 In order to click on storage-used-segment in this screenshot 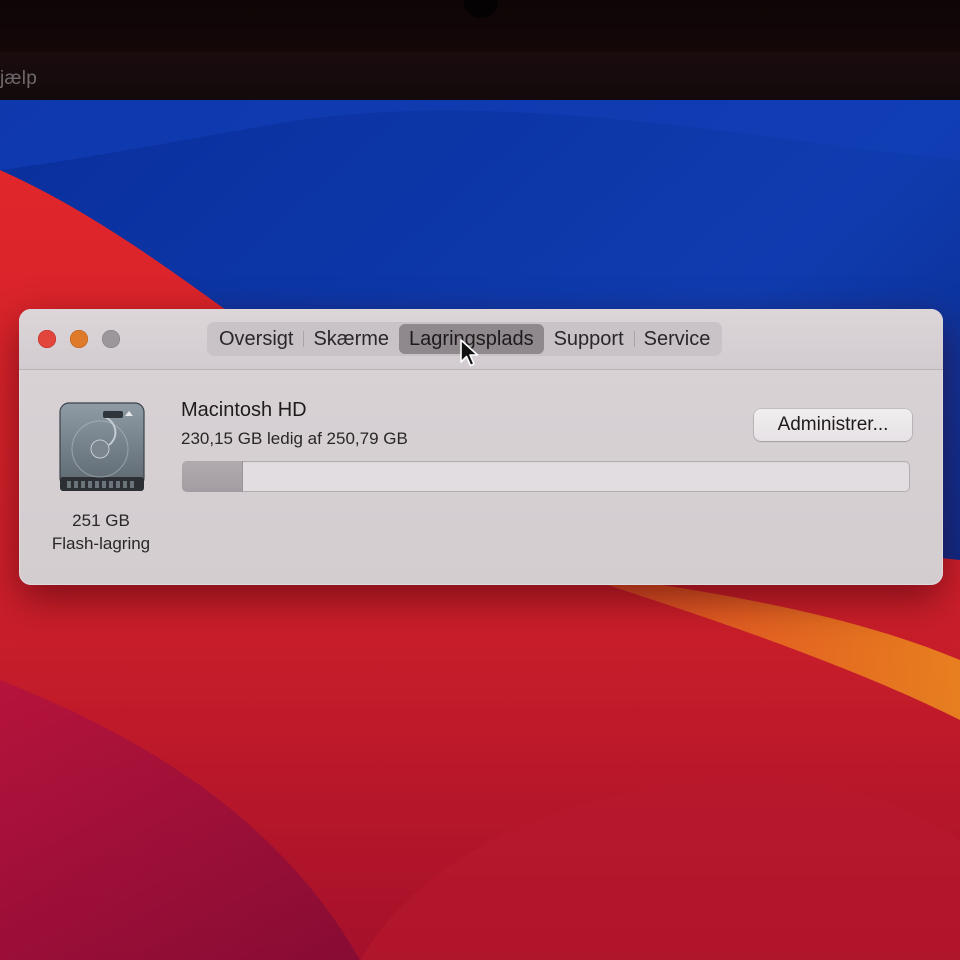, I will do `click(212, 476)`.